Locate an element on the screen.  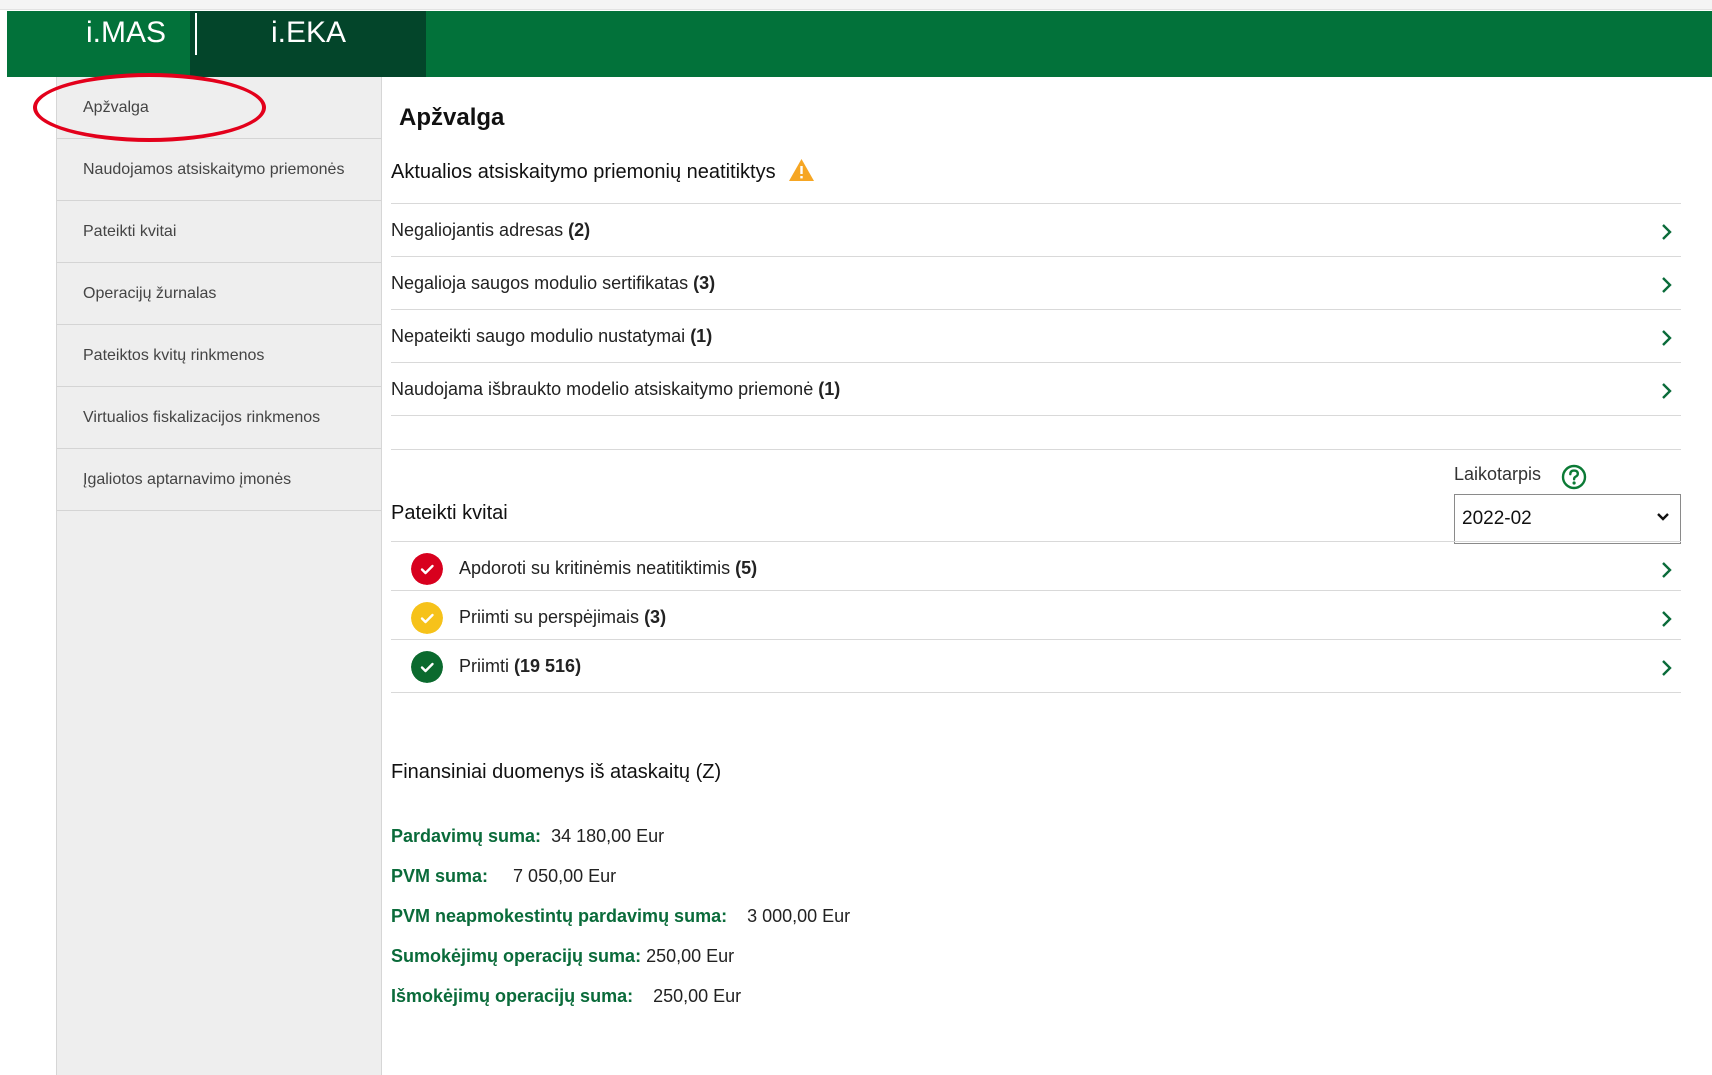
sidebar-item-payment-instruments: Naudojamos atsiskaitymo priemonės is located at coordinates (219, 170).